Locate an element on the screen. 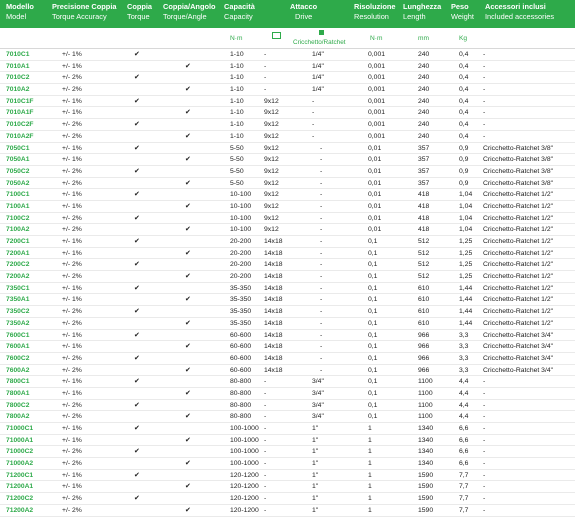  table-row: 71000C2 +/- 2% 100-1000-1" 1 1340 6,6- ✔ is located at coordinates (287, 452).